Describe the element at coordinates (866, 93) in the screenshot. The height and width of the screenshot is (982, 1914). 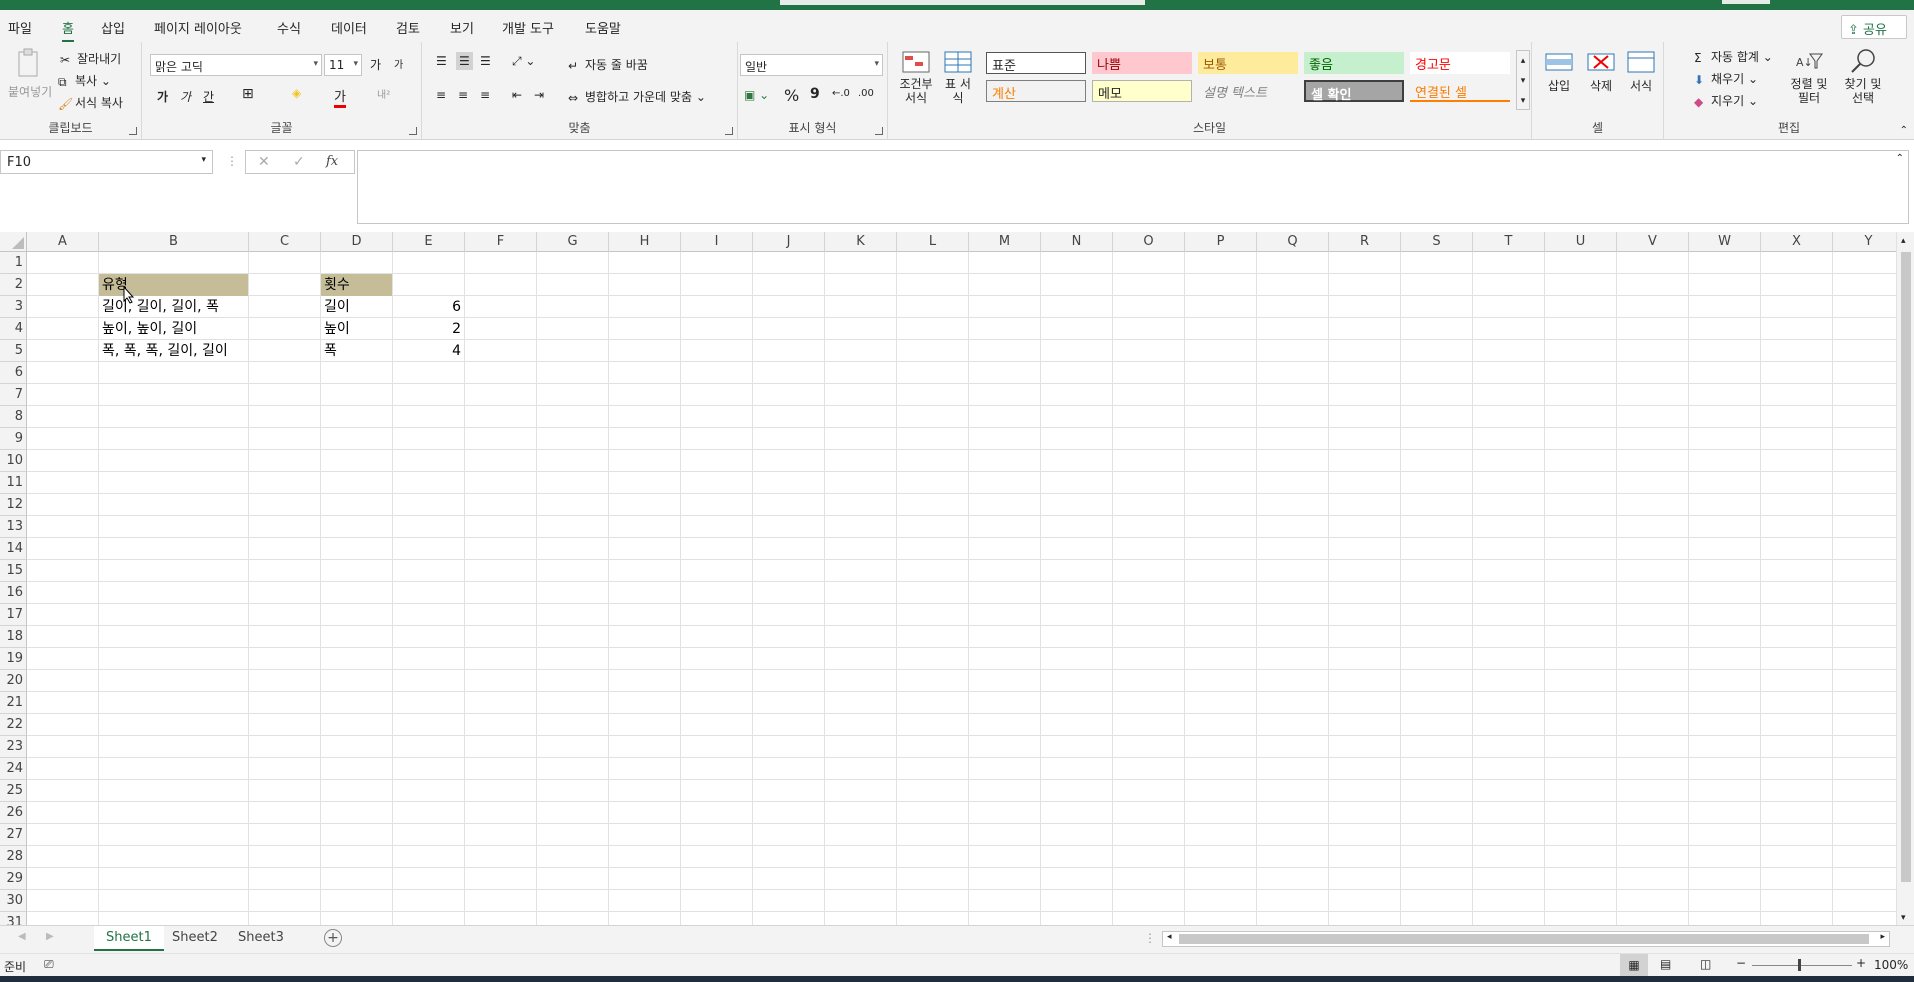
I see `decrease-decimal-icon: .00` at that location.